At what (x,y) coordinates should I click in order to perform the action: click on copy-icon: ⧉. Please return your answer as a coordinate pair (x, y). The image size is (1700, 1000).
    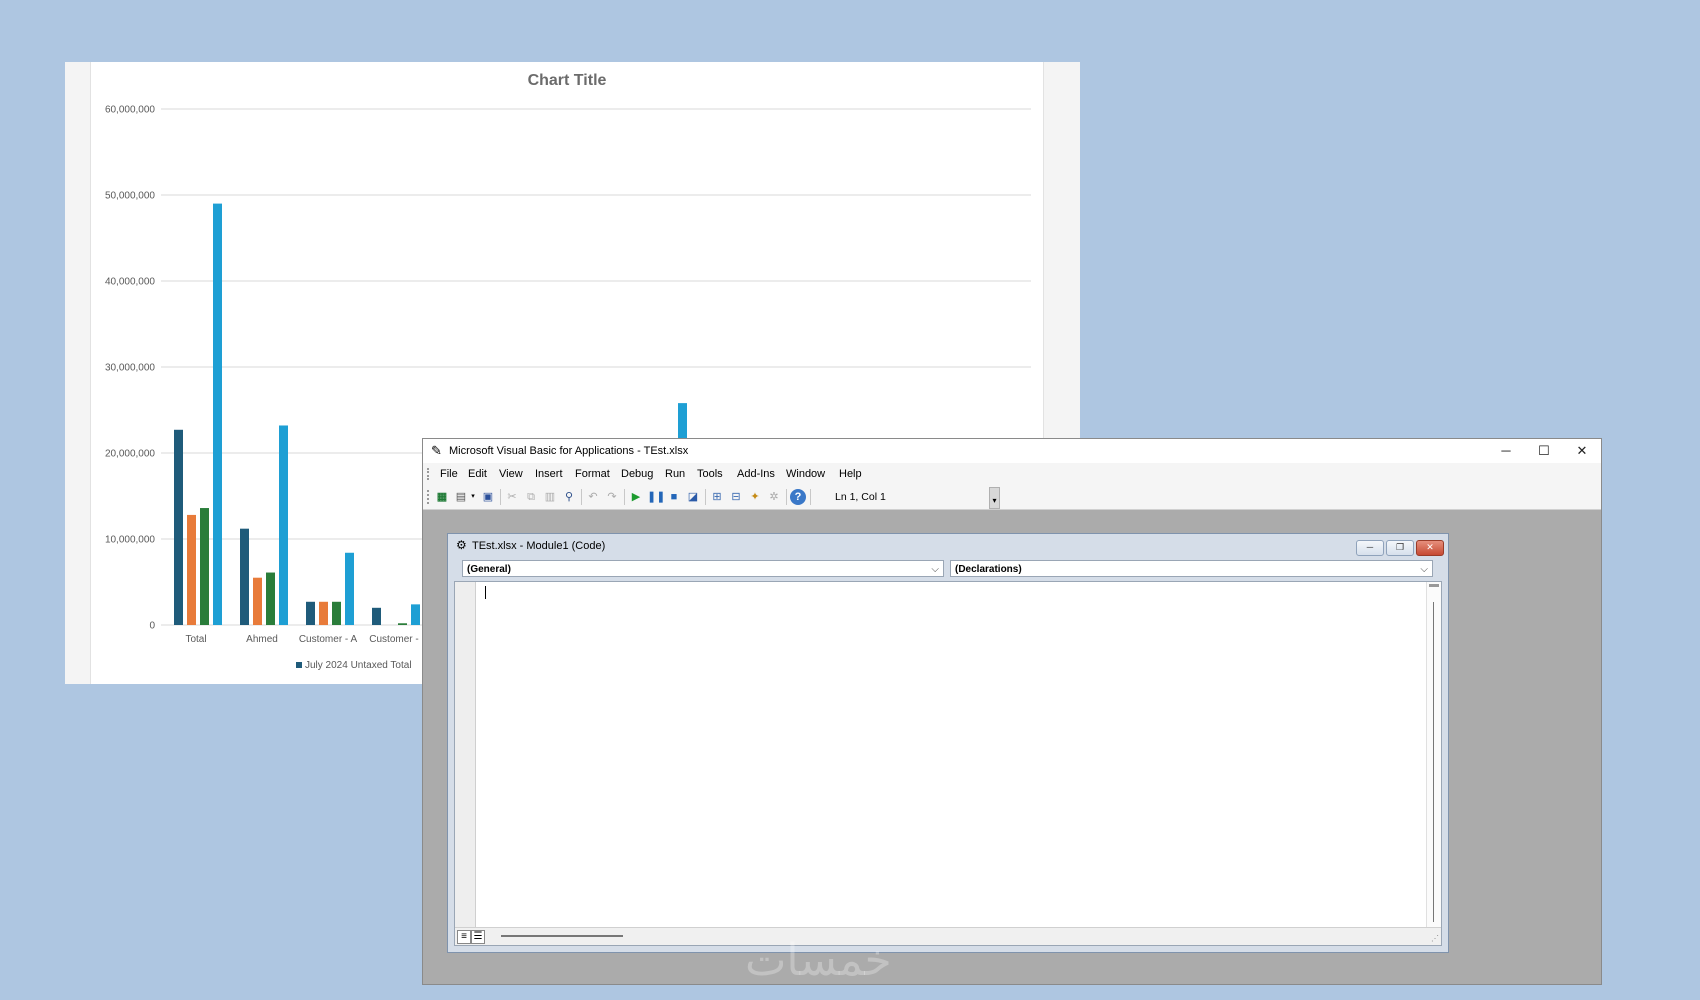
    Looking at the image, I should click on (531, 497).